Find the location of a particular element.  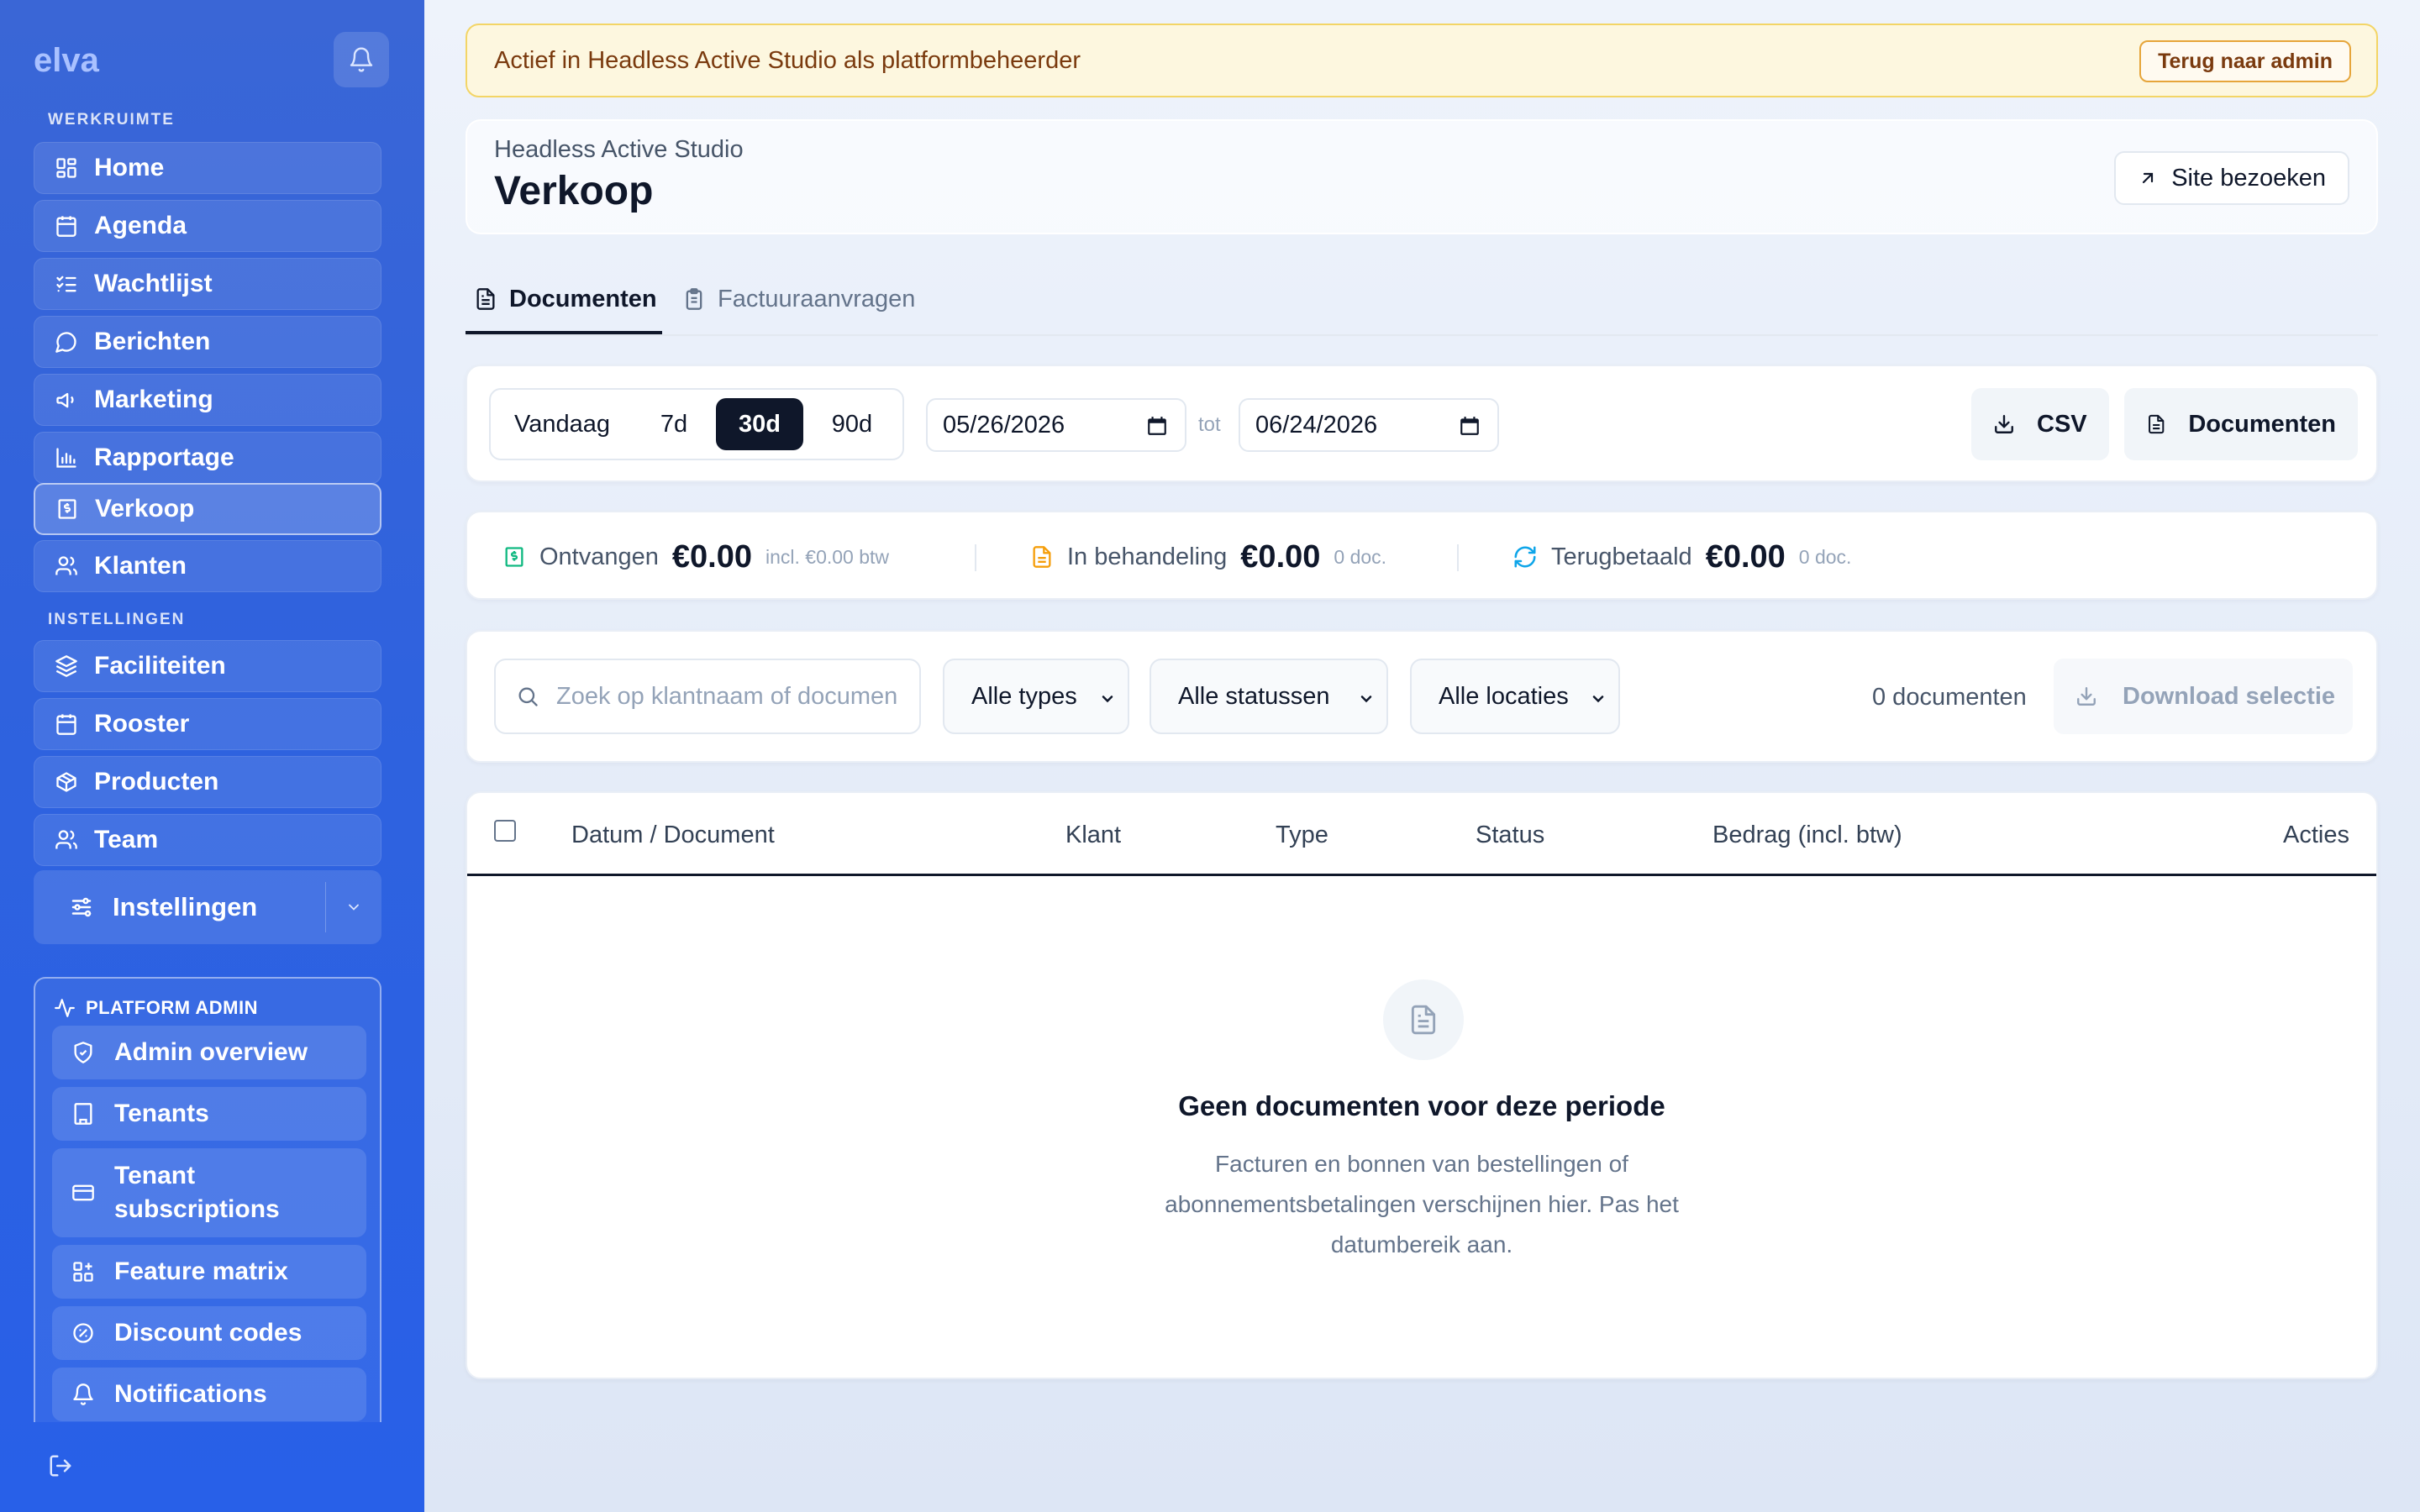

admin-item-label: Admin overview is located at coordinates (211, 1052).